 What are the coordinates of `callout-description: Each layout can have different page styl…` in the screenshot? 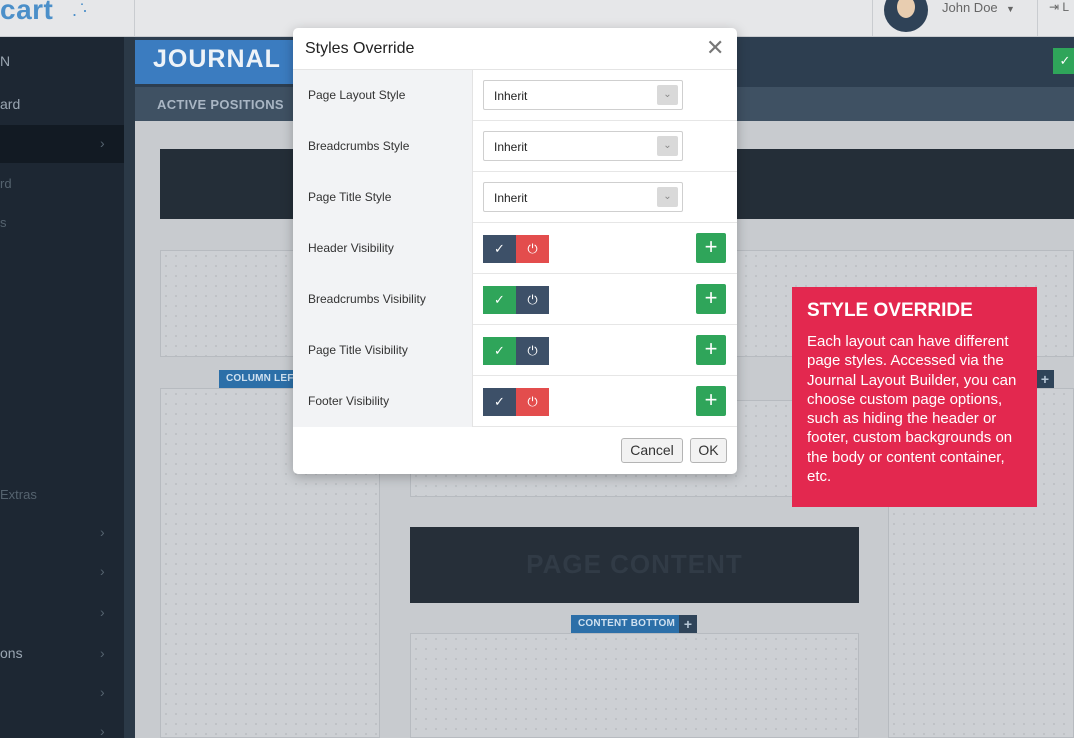 It's located at (912, 409).